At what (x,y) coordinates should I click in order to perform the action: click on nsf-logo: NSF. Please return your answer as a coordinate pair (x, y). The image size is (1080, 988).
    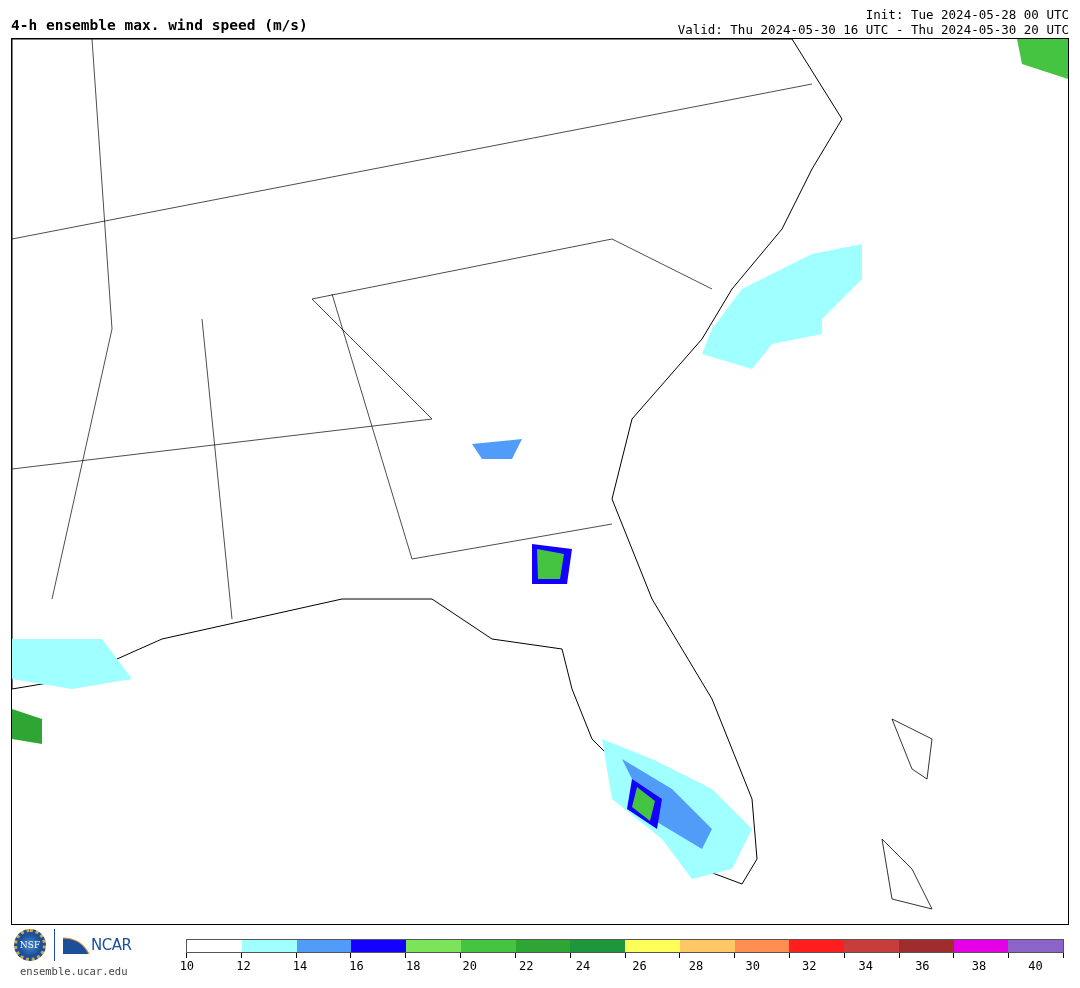
    Looking at the image, I should click on (30, 945).